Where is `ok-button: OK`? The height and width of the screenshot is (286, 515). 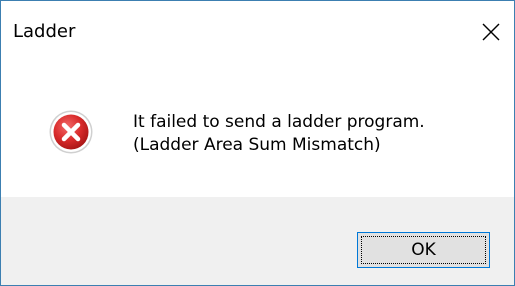
ok-button: OK is located at coordinates (423, 250).